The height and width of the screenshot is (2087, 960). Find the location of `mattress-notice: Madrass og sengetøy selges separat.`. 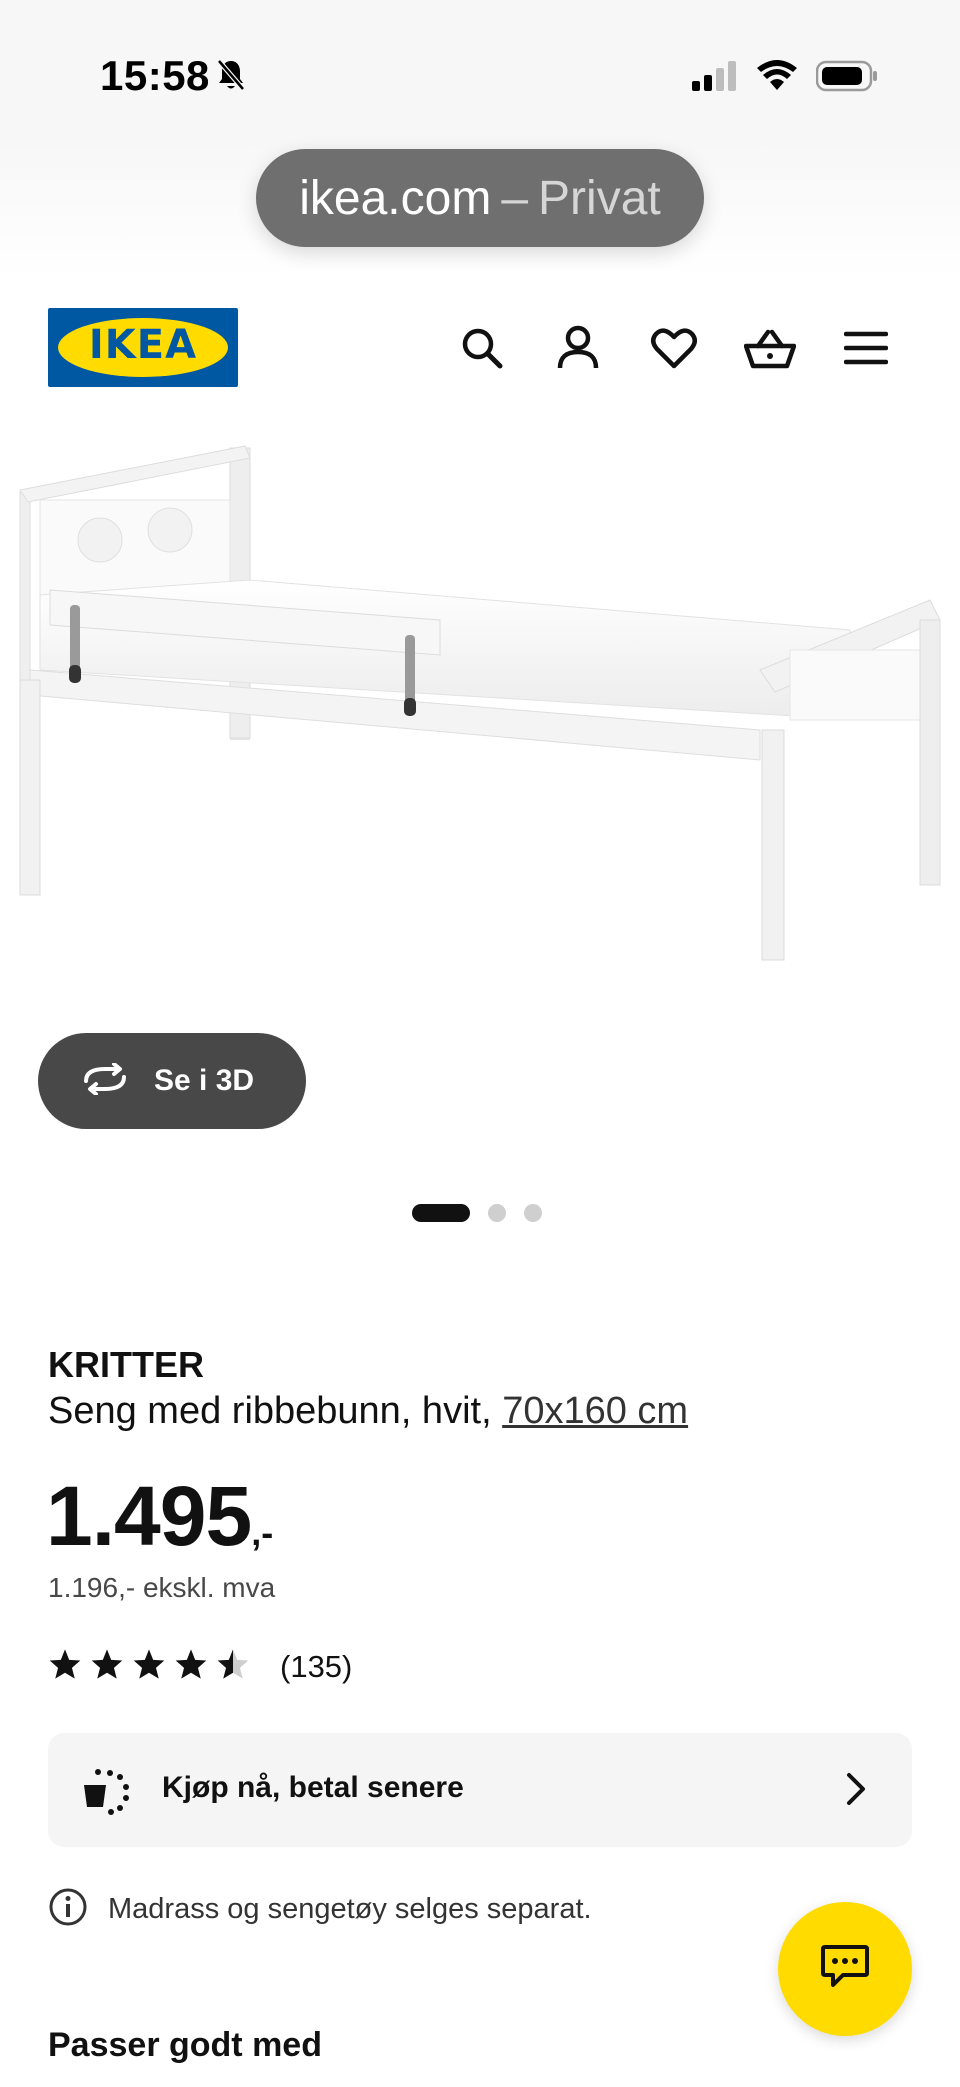

mattress-notice: Madrass og sengetøy selges separat. is located at coordinates (320, 1909).